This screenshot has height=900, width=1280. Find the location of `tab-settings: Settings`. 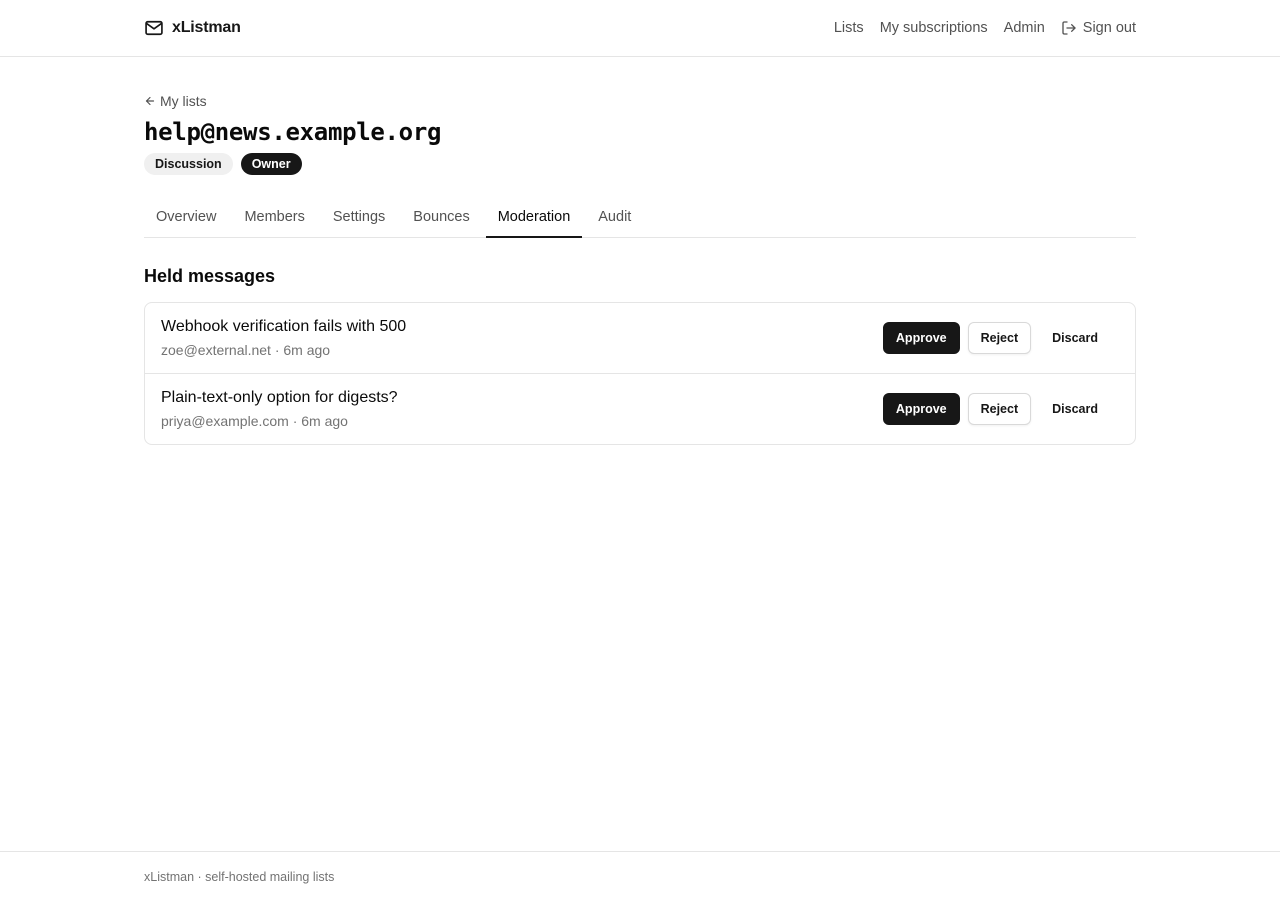

tab-settings: Settings is located at coordinates (359, 220).